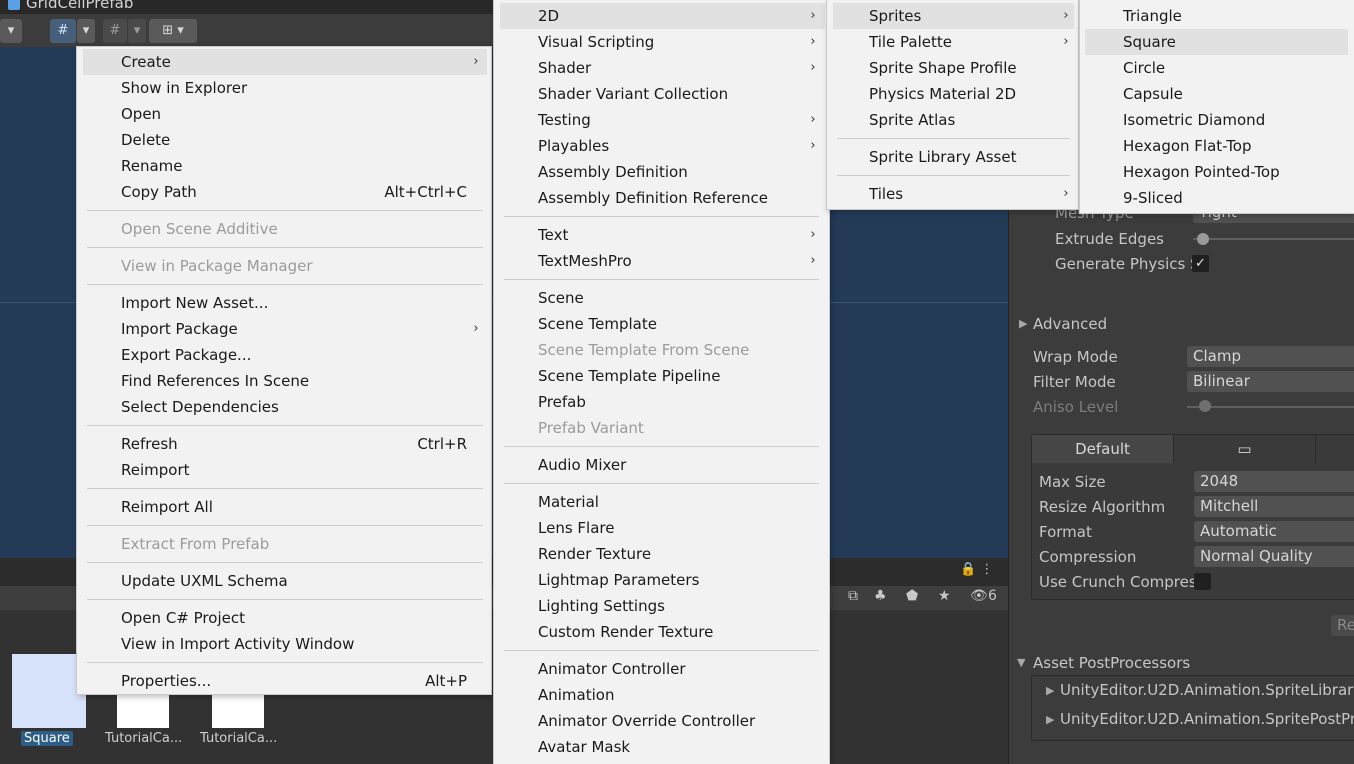 This screenshot has width=1354, height=764. What do you see at coordinates (1216, 172) in the screenshot?
I see `menu-item-hexagon-pointed-top: Hexagon Pointed-Top` at bounding box center [1216, 172].